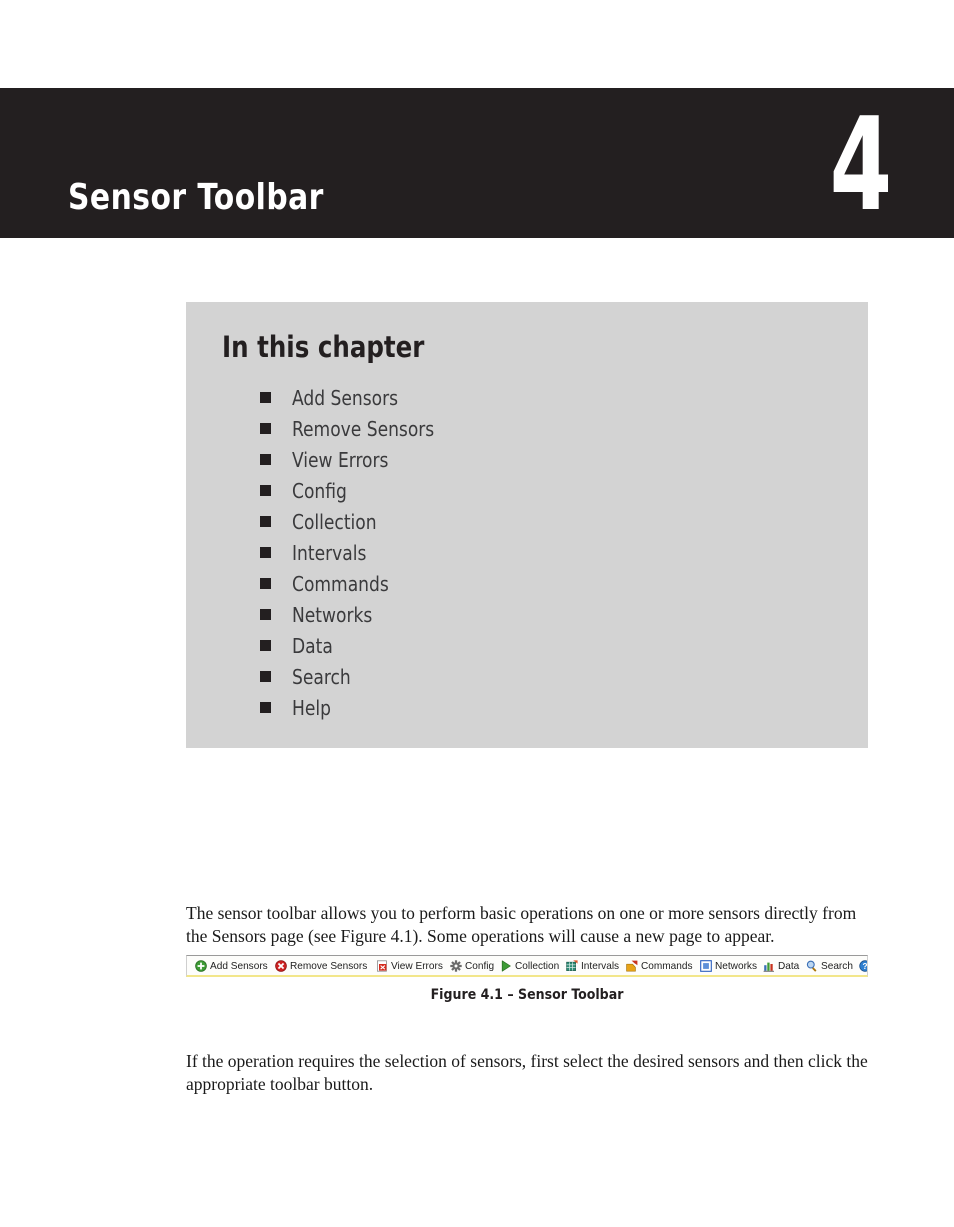  What do you see at coordinates (323, 347) in the screenshot?
I see `in-this-chapter-heading: In this chapter` at bounding box center [323, 347].